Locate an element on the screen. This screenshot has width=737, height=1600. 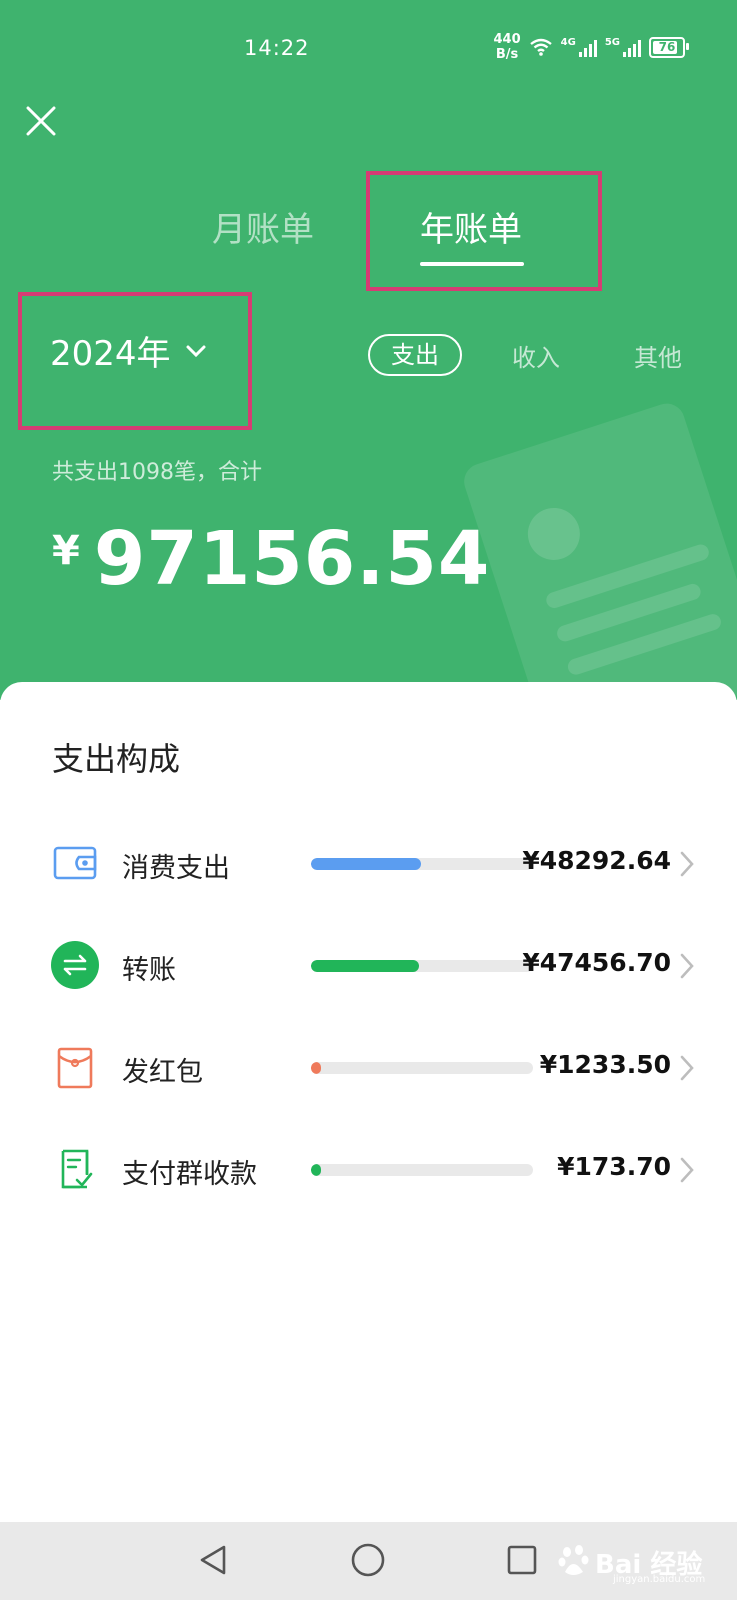
panel-title: 支出构成 is located at coordinates (116, 759).